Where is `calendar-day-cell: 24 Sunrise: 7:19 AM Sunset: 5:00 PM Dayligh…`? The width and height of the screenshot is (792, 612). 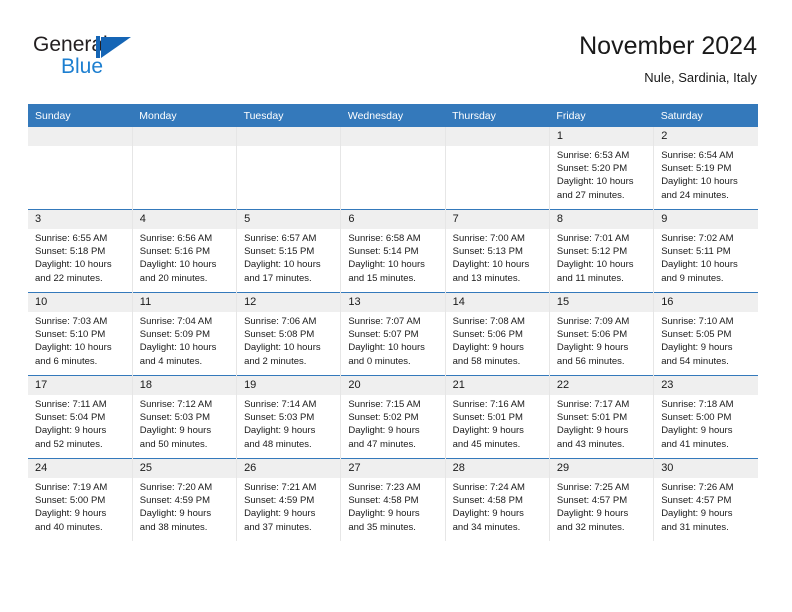 calendar-day-cell: 24 Sunrise: 7:19 AM Sunset: 5:00 PM Dayligh… is located at coordinates (80, 499).